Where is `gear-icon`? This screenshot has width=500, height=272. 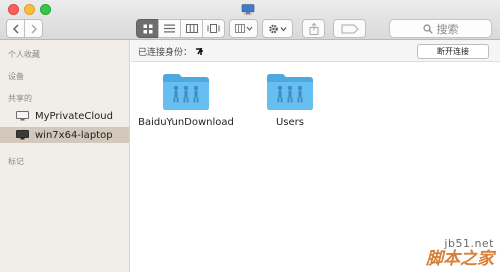
gear-icon is located at coordinates (277, 28).